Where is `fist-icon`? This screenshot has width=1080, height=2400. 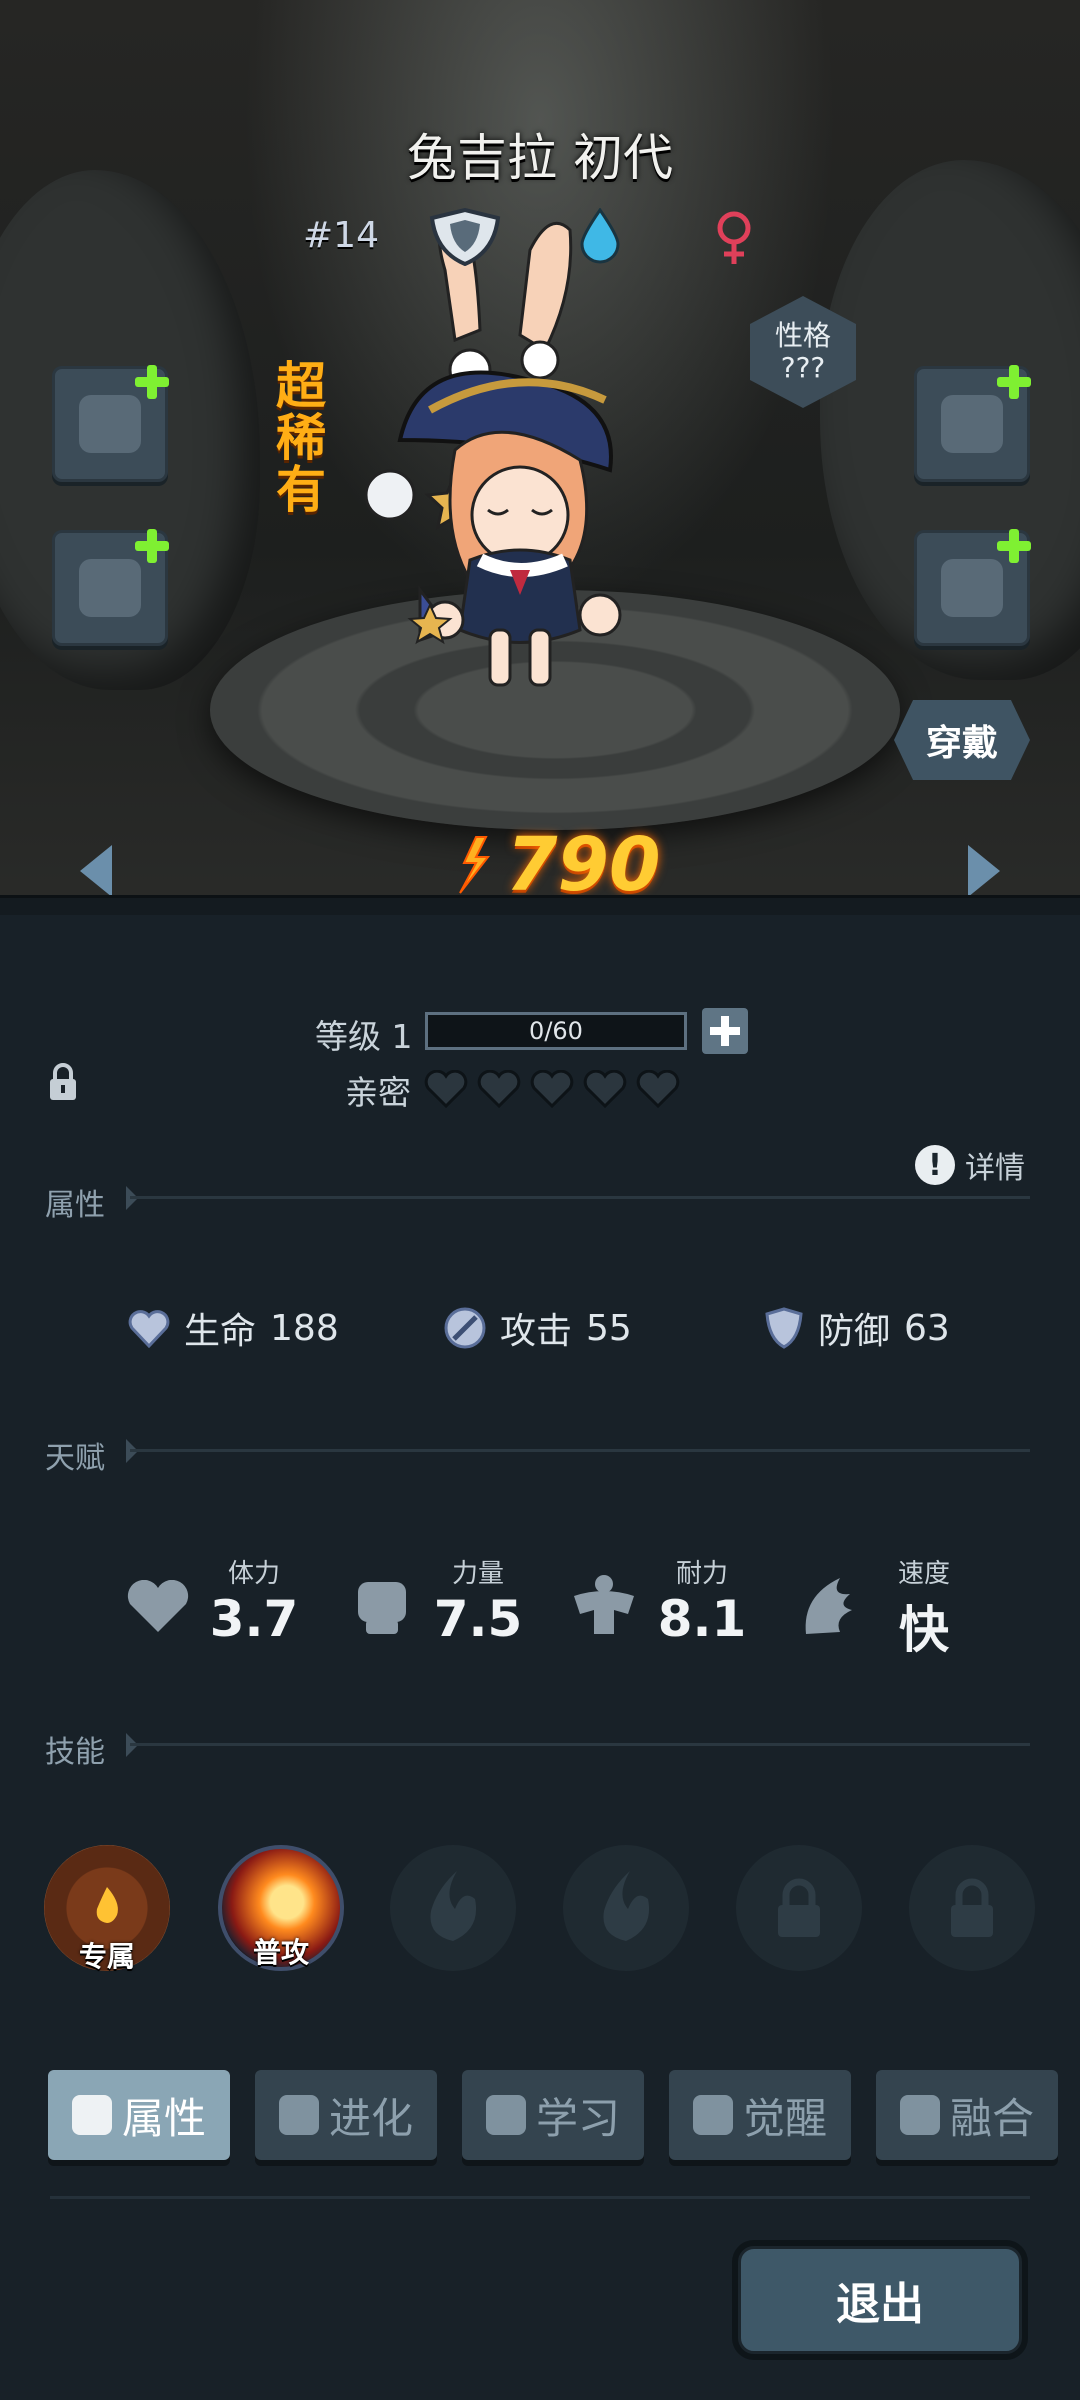 fist-icon is located at coordinates (382, 1608).